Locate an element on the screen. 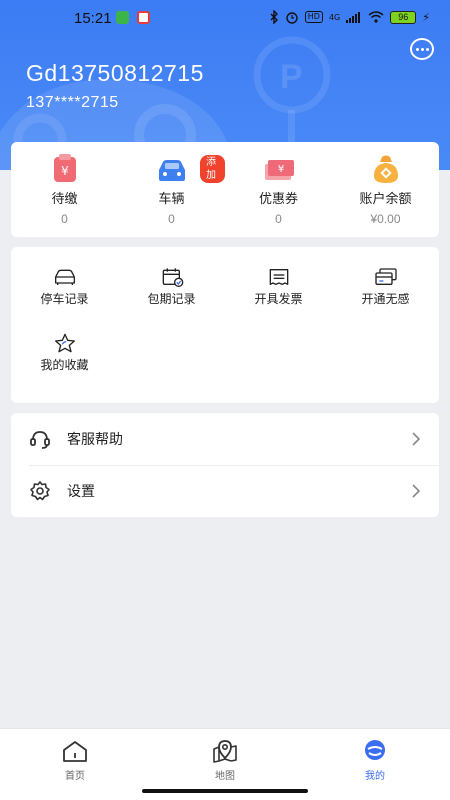 This screenshot has width=450, height=800. stat-label: 待缴 is located at coordinates (64, 199).